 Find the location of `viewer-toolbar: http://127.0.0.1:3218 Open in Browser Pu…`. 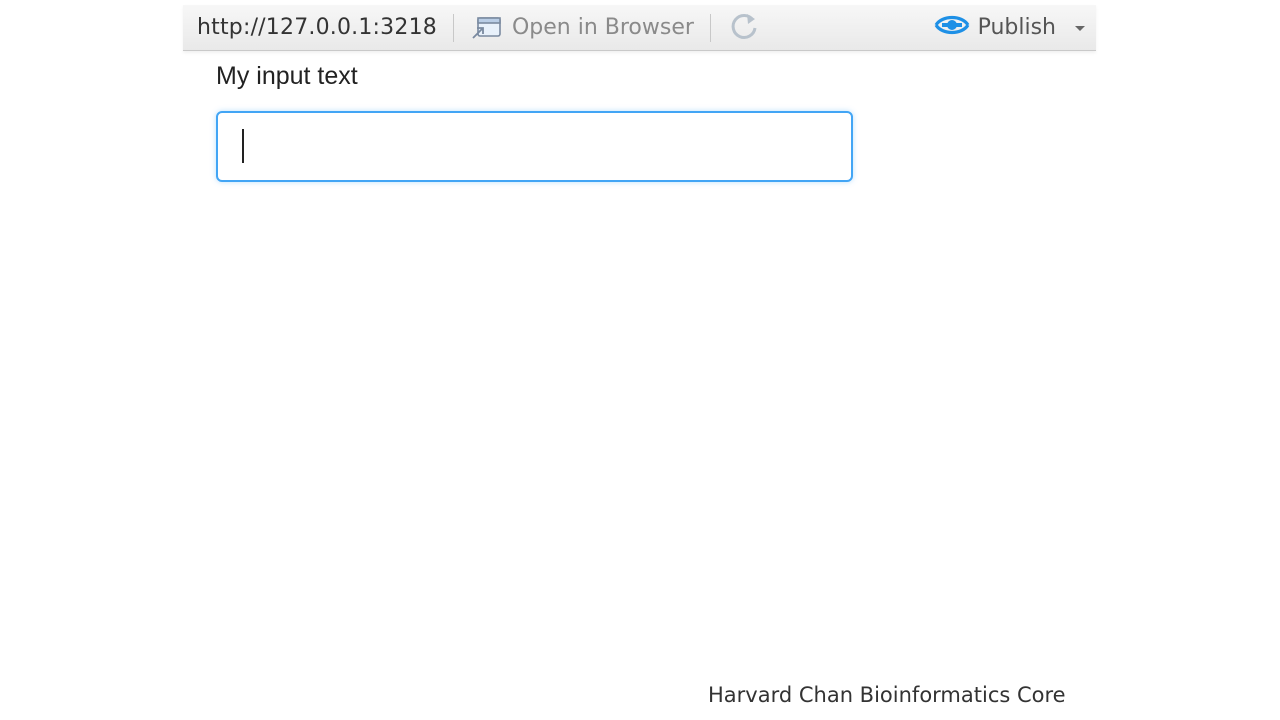

viewer-toolbar: http://127.0.0.1:3218 Open in Browser Pu… is located at coordinates (639, 28).